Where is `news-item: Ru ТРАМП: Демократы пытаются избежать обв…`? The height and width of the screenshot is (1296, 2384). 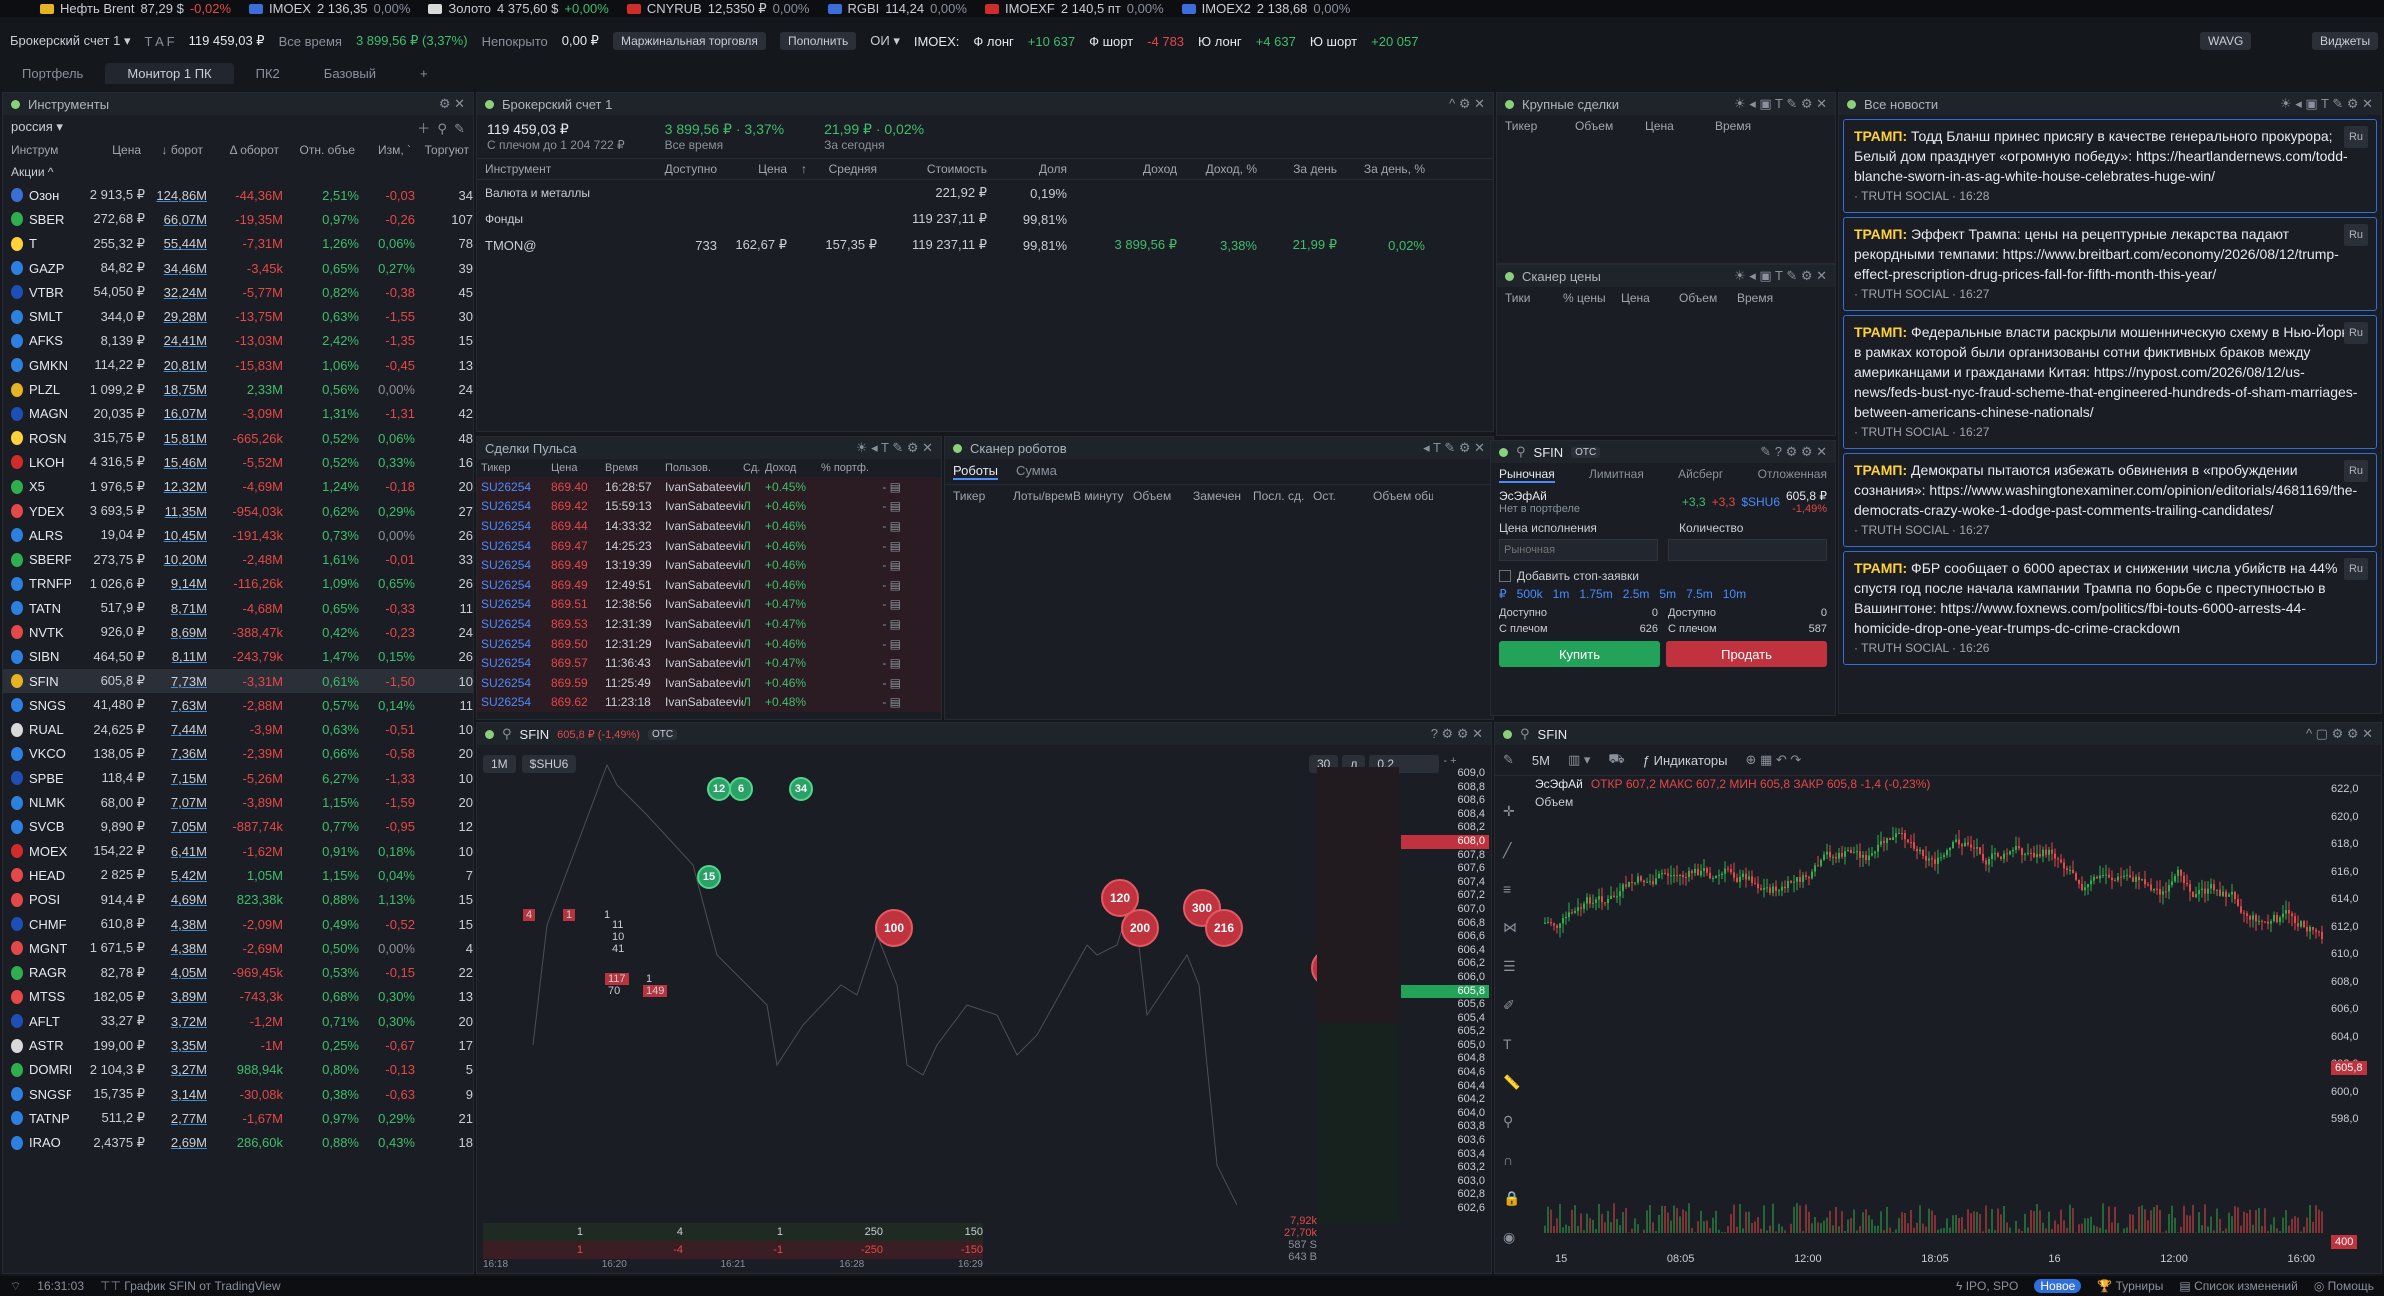
news-item: Ru ТРАМП: Демократы пытаются избежать обв… is located at coordinates (2110, 500).